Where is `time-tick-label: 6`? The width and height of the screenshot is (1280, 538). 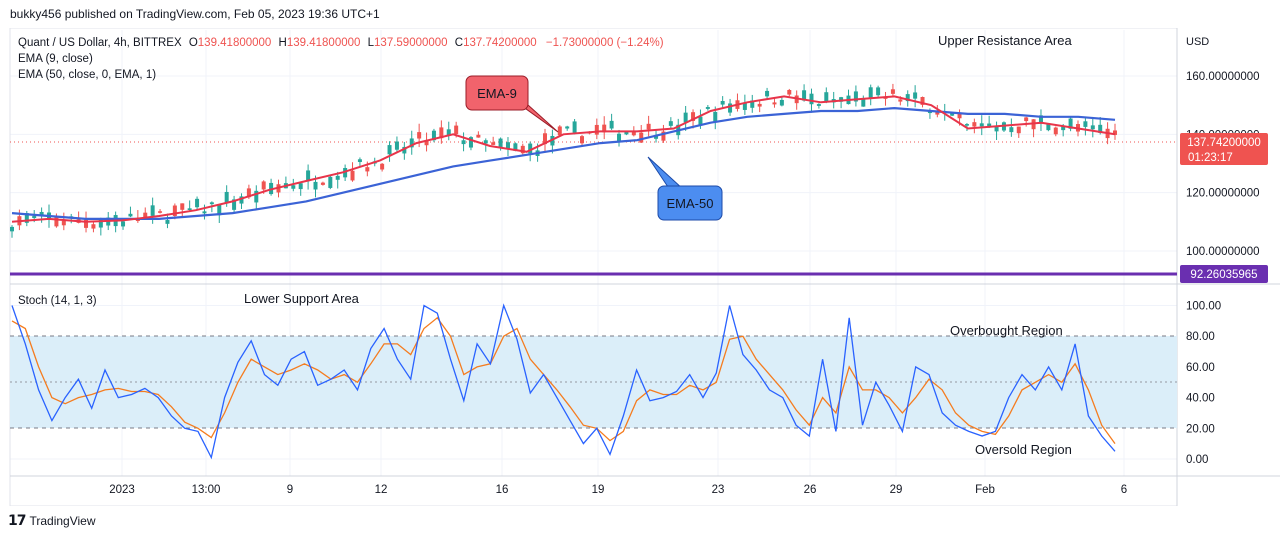
time-tick-label: 6 is located at coordinates (1124, 490).